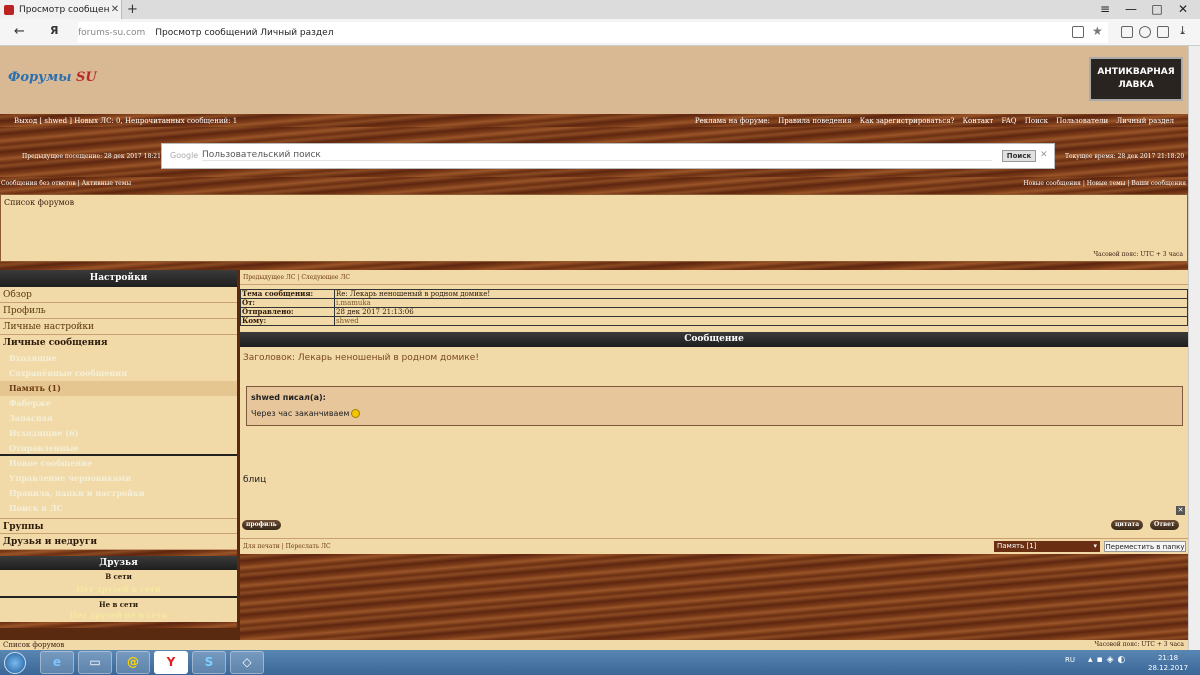 The image size is (1200, 675). Describe the element at coordinates (1145, 121) in the screenshot. I see `nav-link-ucp: Личный раздел` at that location.